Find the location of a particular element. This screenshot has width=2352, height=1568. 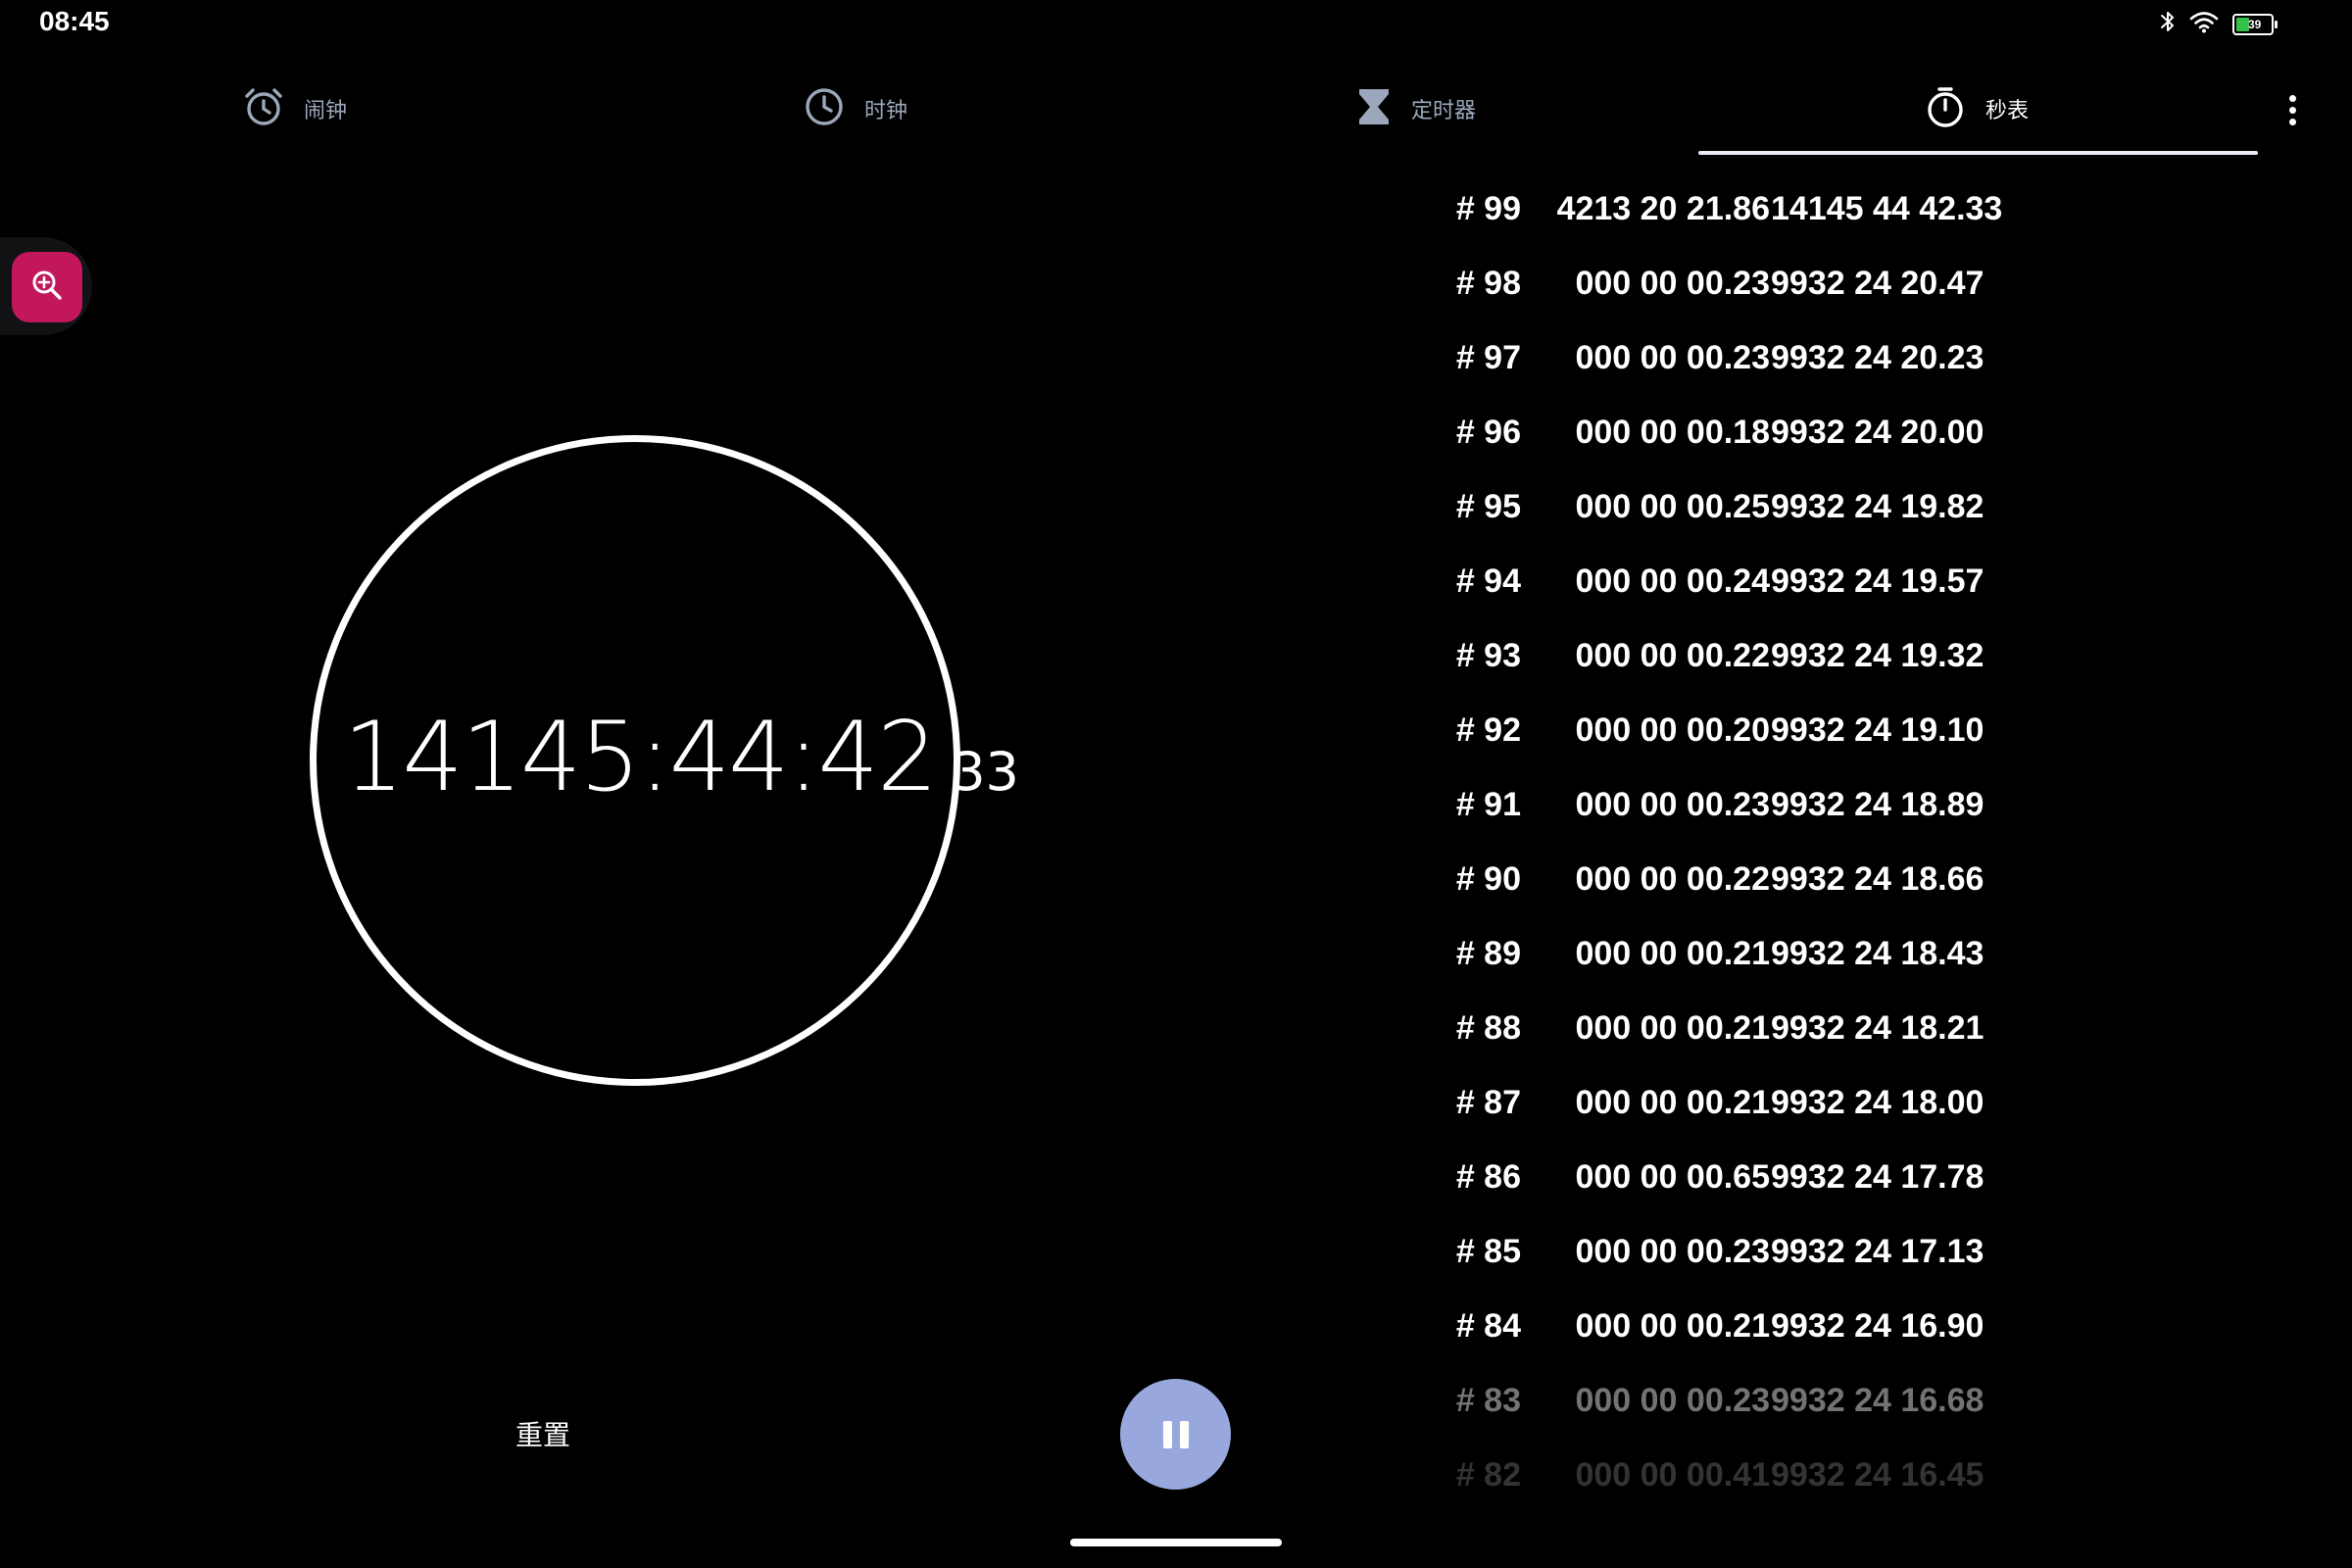

lap-row: # 99 4213 20 21.86 14145 44 42.33 is located at coordinates (1754, 219).